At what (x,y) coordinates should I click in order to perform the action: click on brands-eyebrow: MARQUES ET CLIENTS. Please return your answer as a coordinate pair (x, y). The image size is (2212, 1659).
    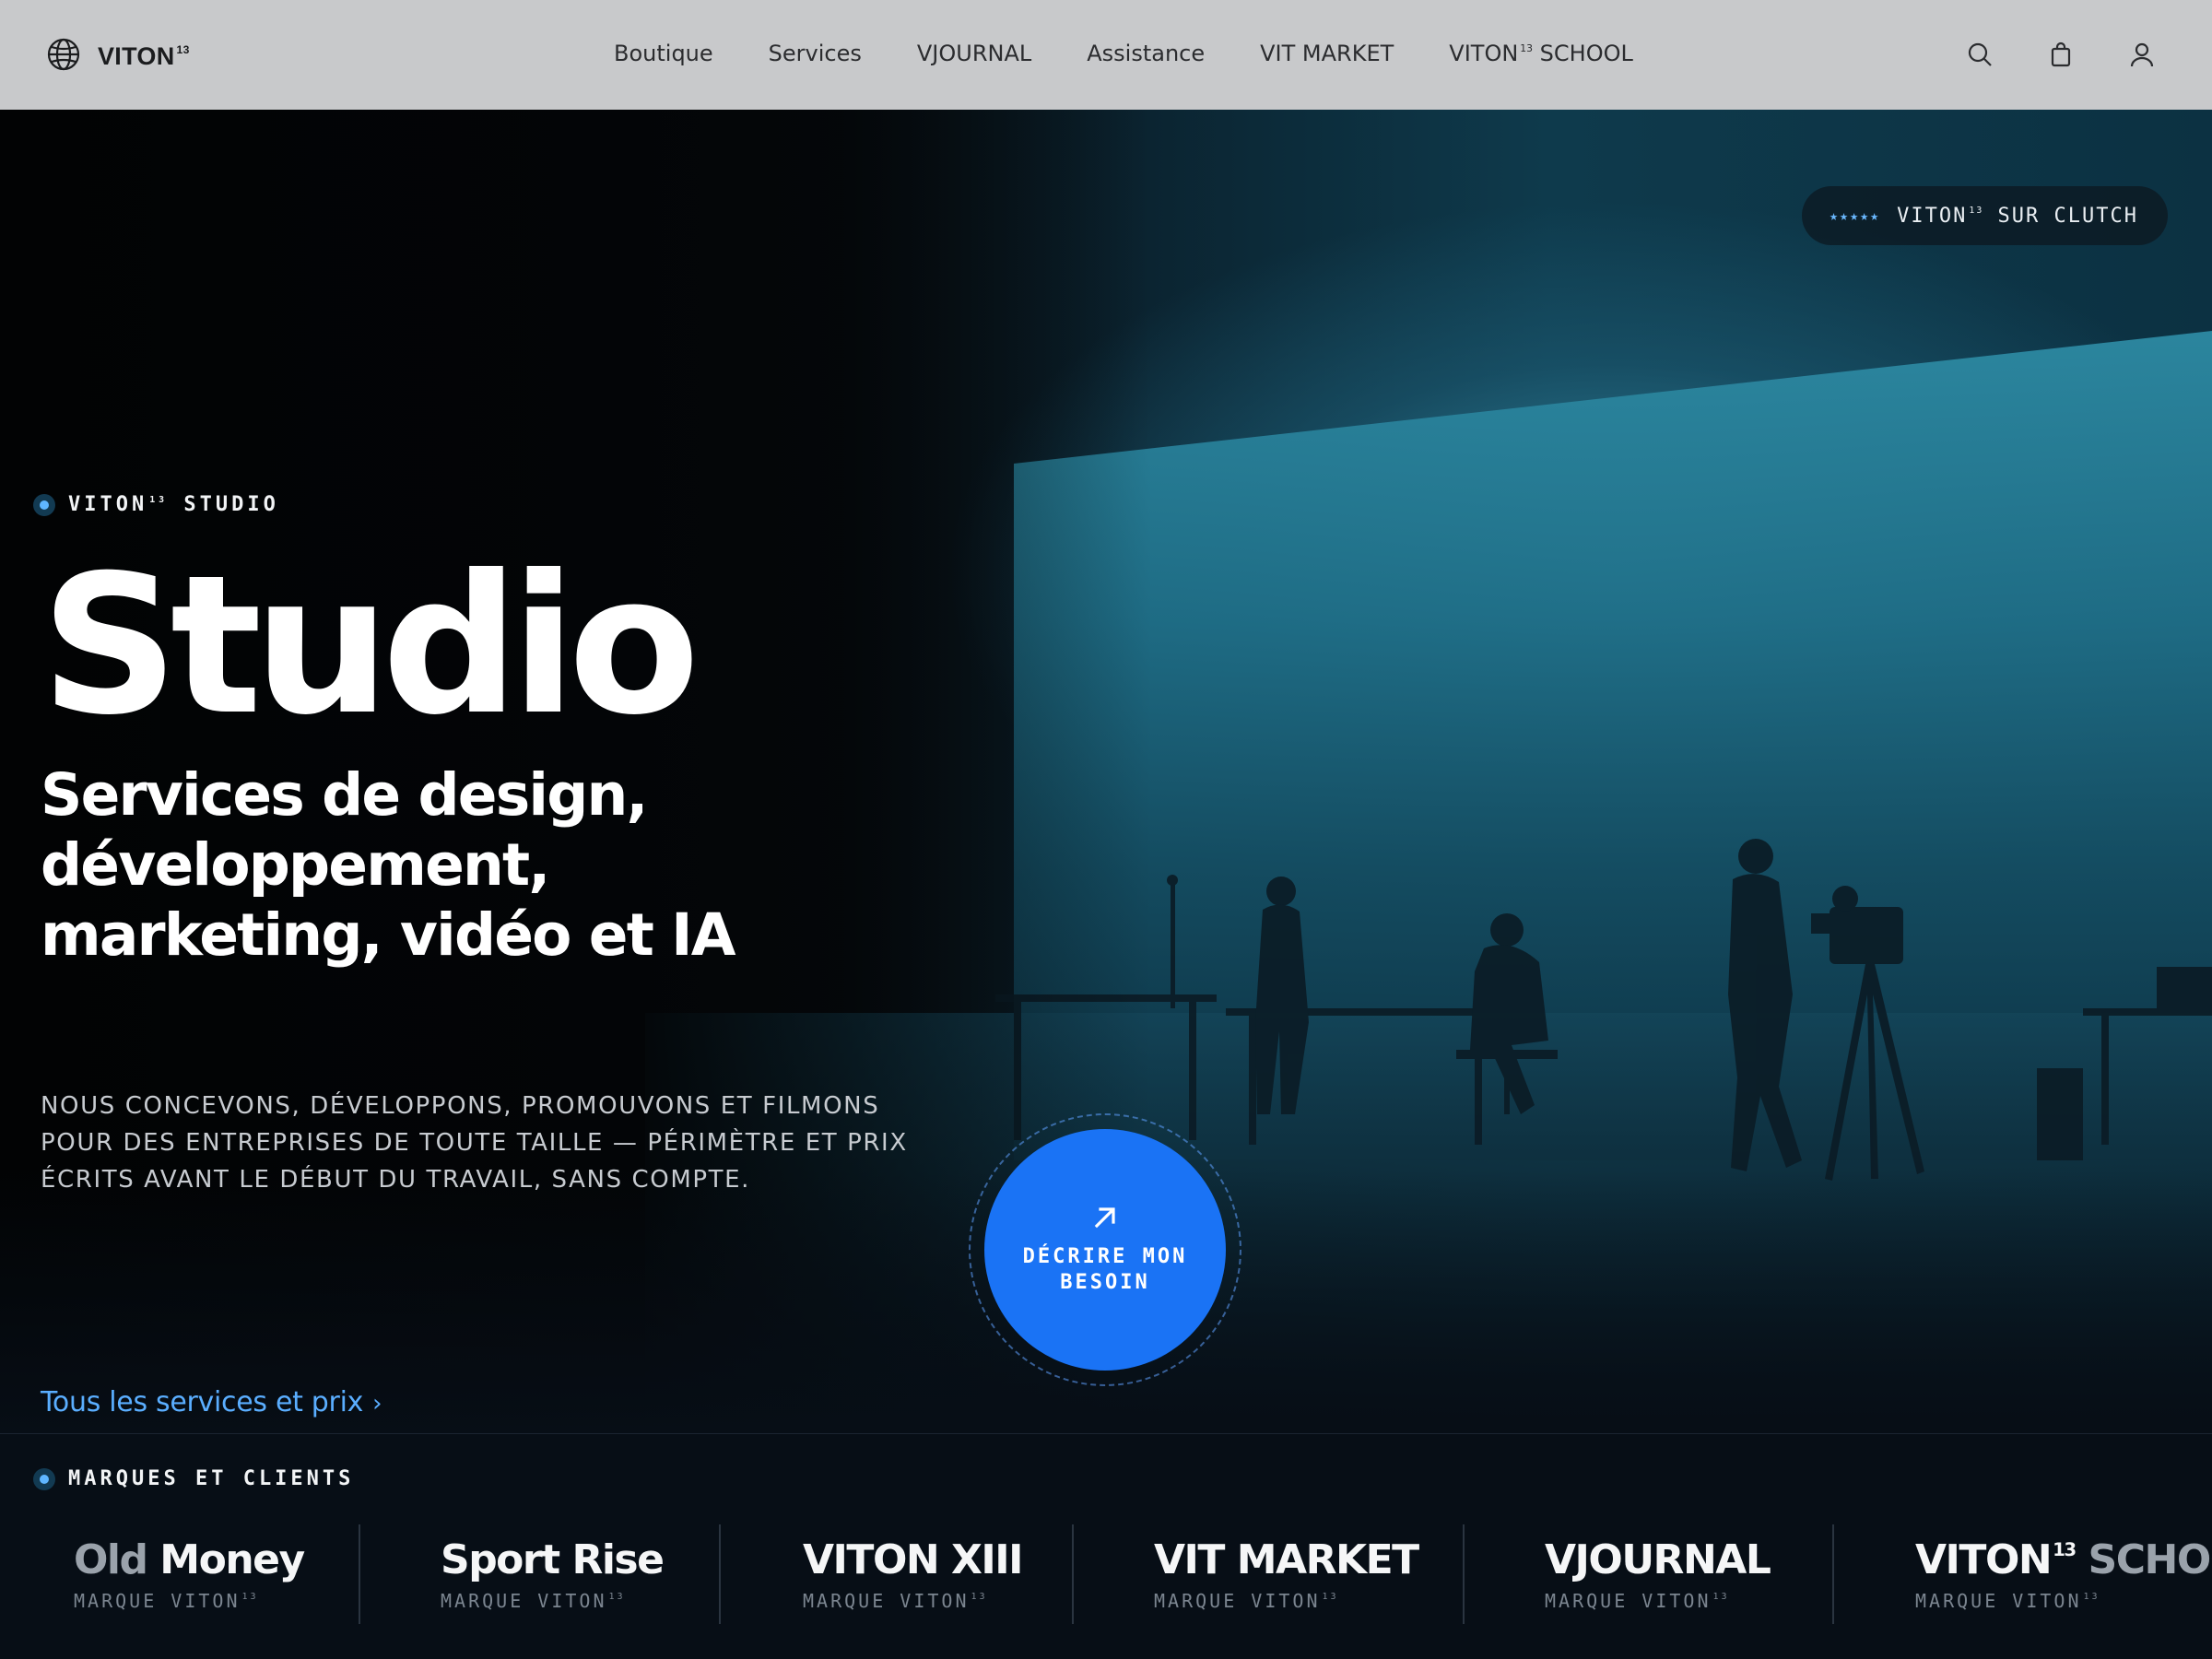
    Looking at the image, I should click on (193, 1478).